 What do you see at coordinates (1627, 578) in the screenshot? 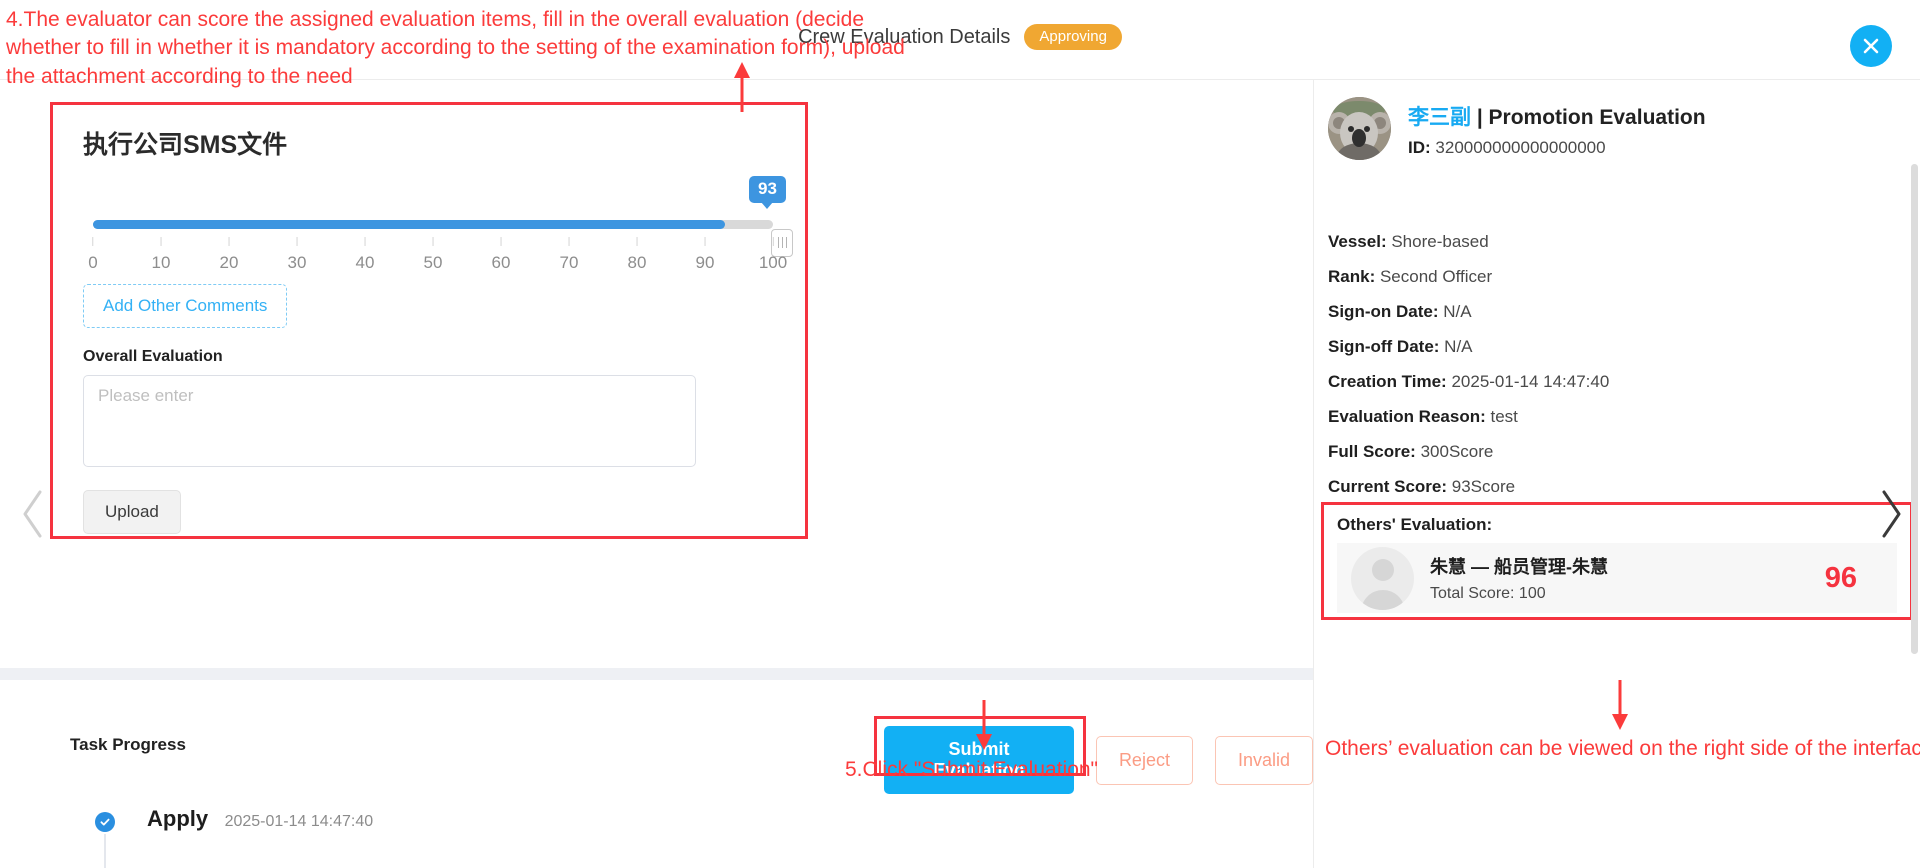
I see `others-evaluator-info: 朱慧 — 船员管理-朱慧 Total Score: 100` at bounding box center [1627, 578].